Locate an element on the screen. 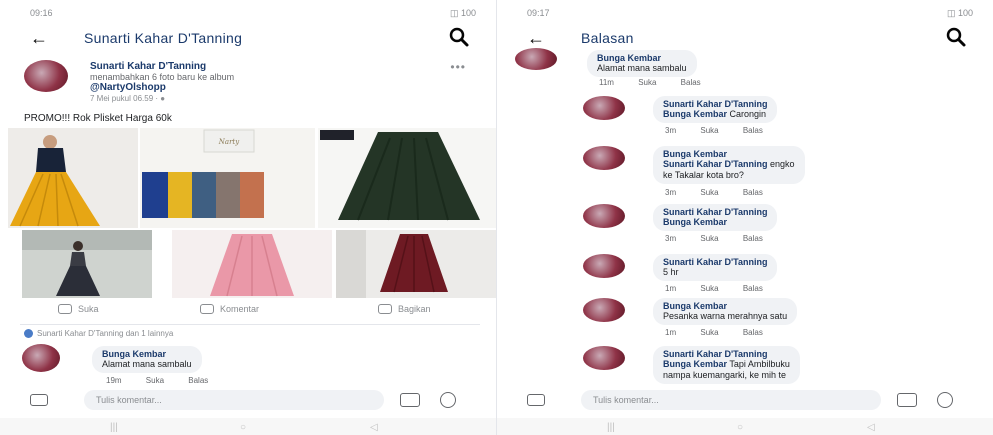 The image size is (993, 435). share-button: Bagikan is located at coordinates (404, 309).